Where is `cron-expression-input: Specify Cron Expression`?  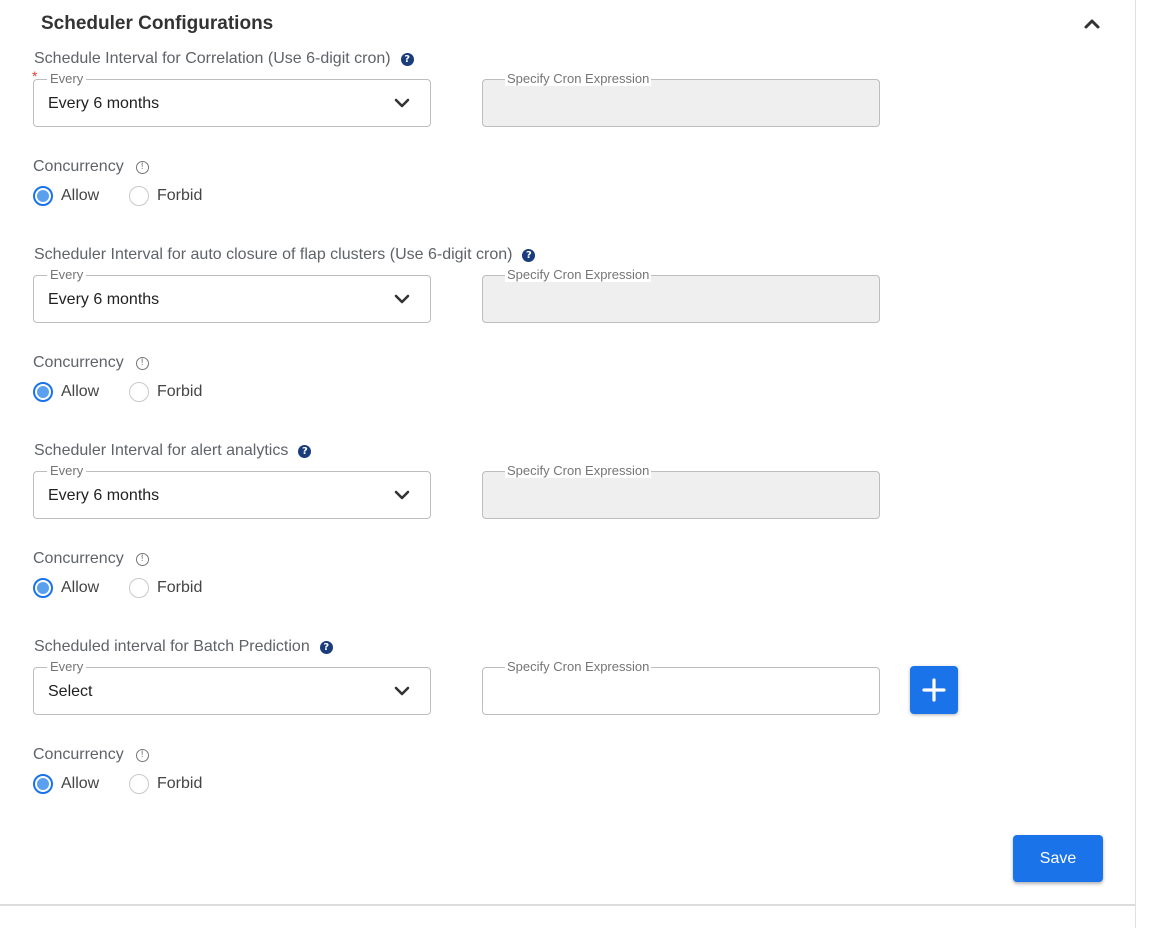
cron-expression-input: Specify Cron Expression is located at coordinates (681, 687).